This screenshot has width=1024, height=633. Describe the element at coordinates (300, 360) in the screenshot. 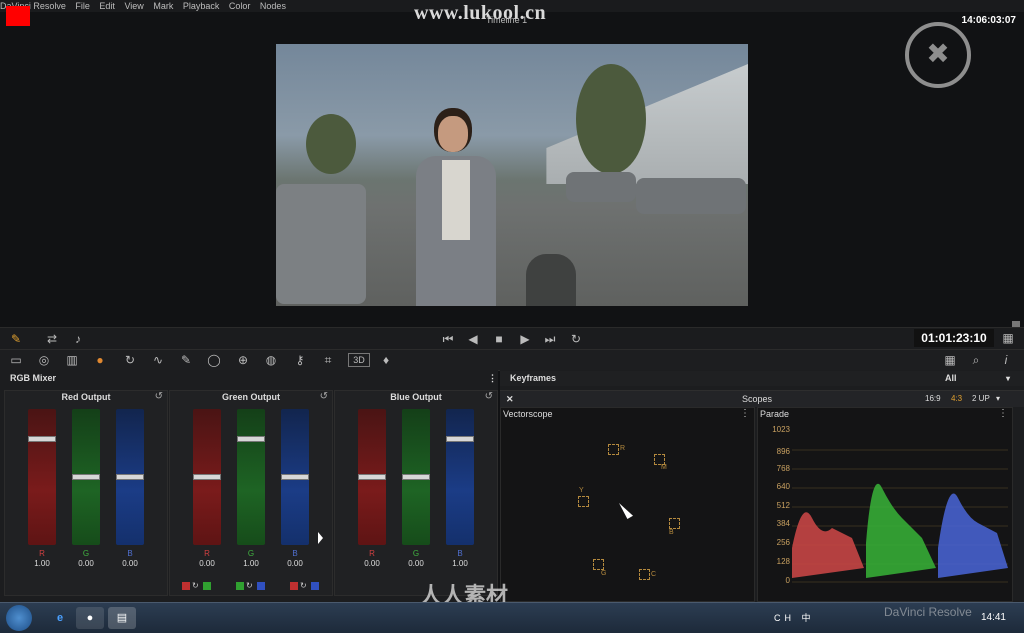

I see `key-icon: ⚷` at that location.